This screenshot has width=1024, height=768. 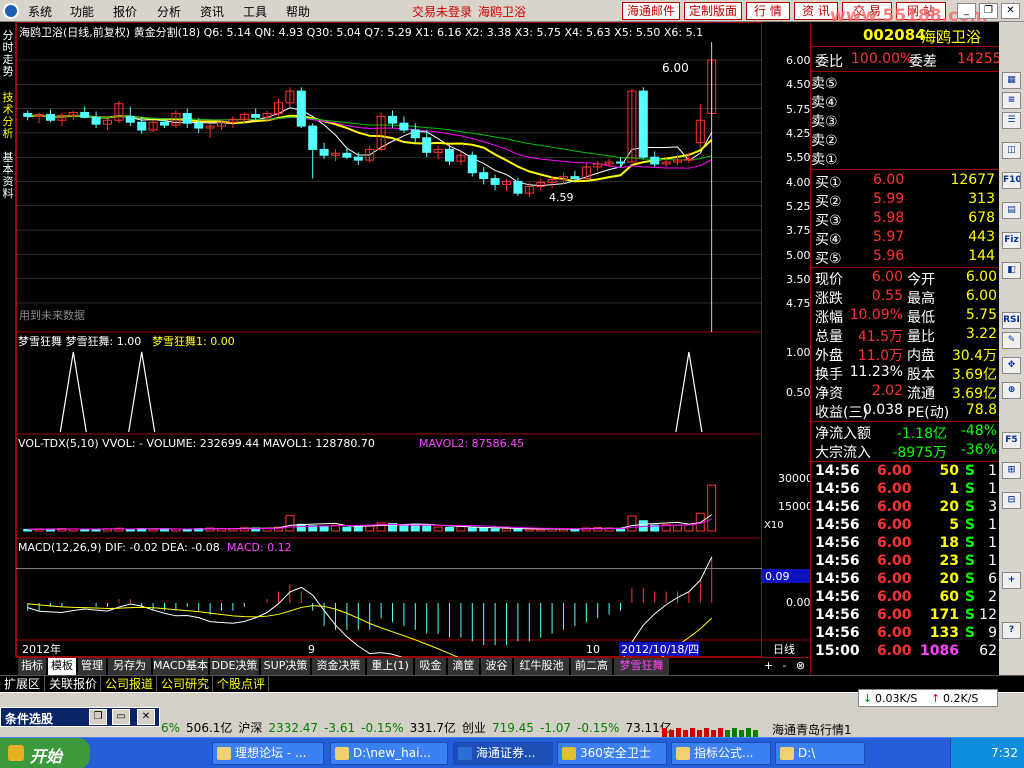 I want to click on subtab-related: 关联报价, so click(x=73, y=684).